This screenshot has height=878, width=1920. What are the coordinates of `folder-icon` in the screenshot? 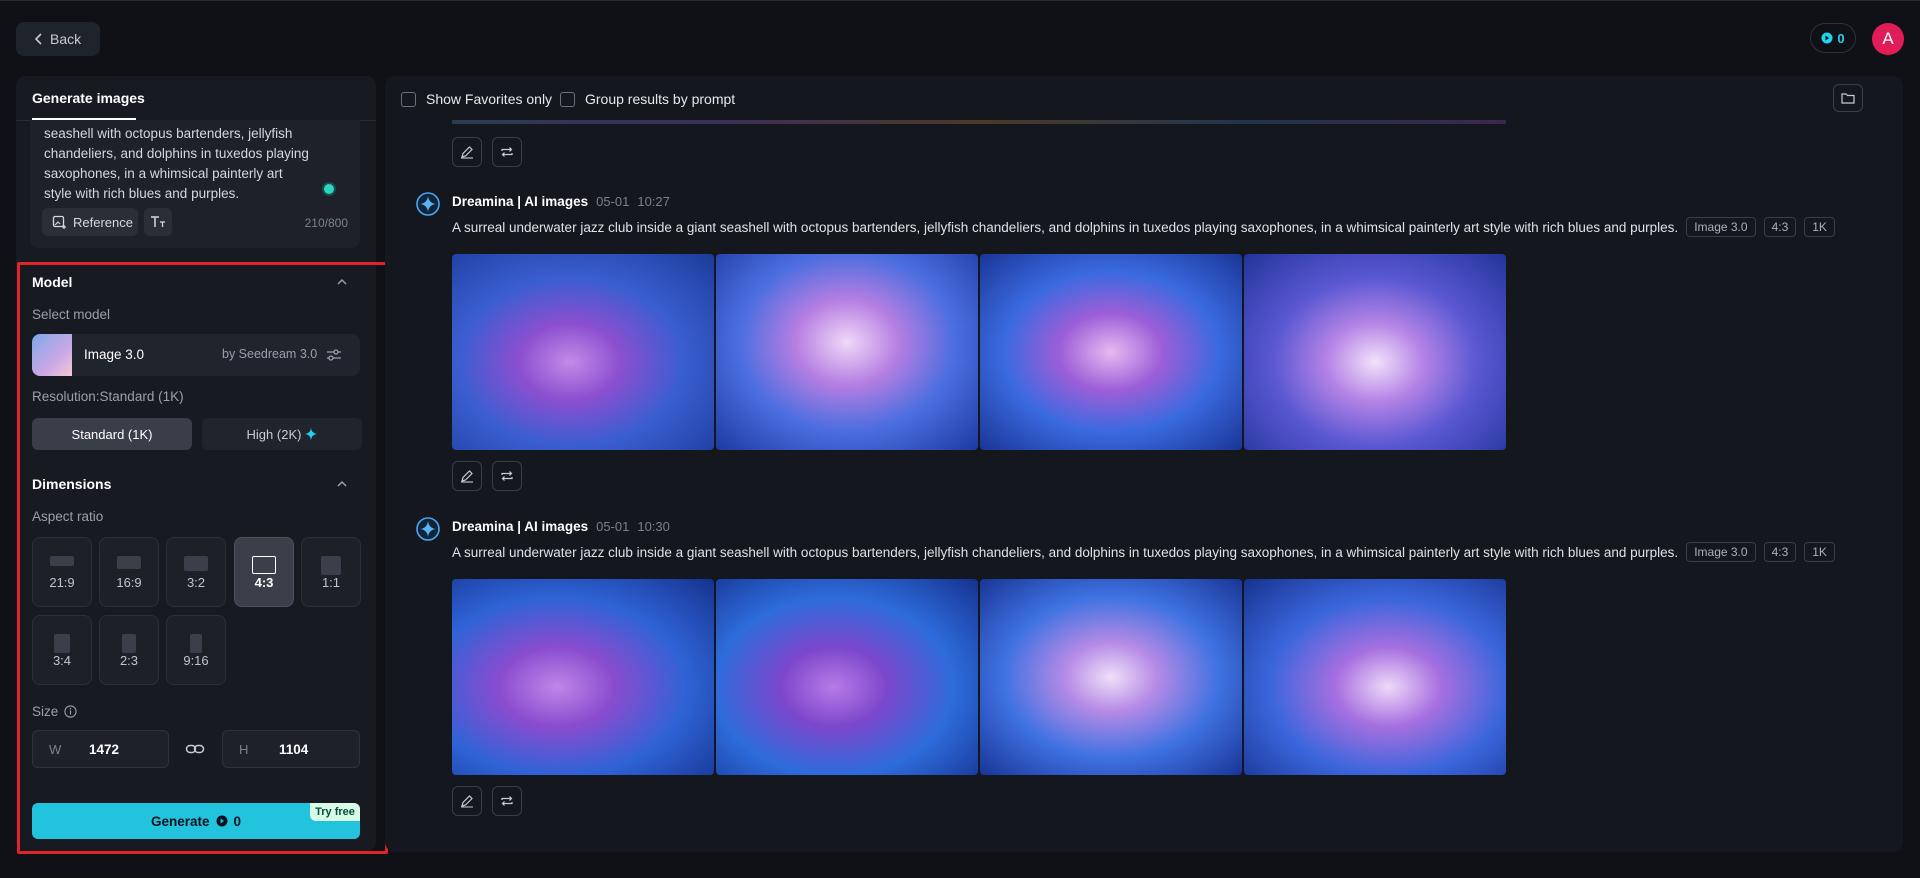 It's located at (1848, 98).